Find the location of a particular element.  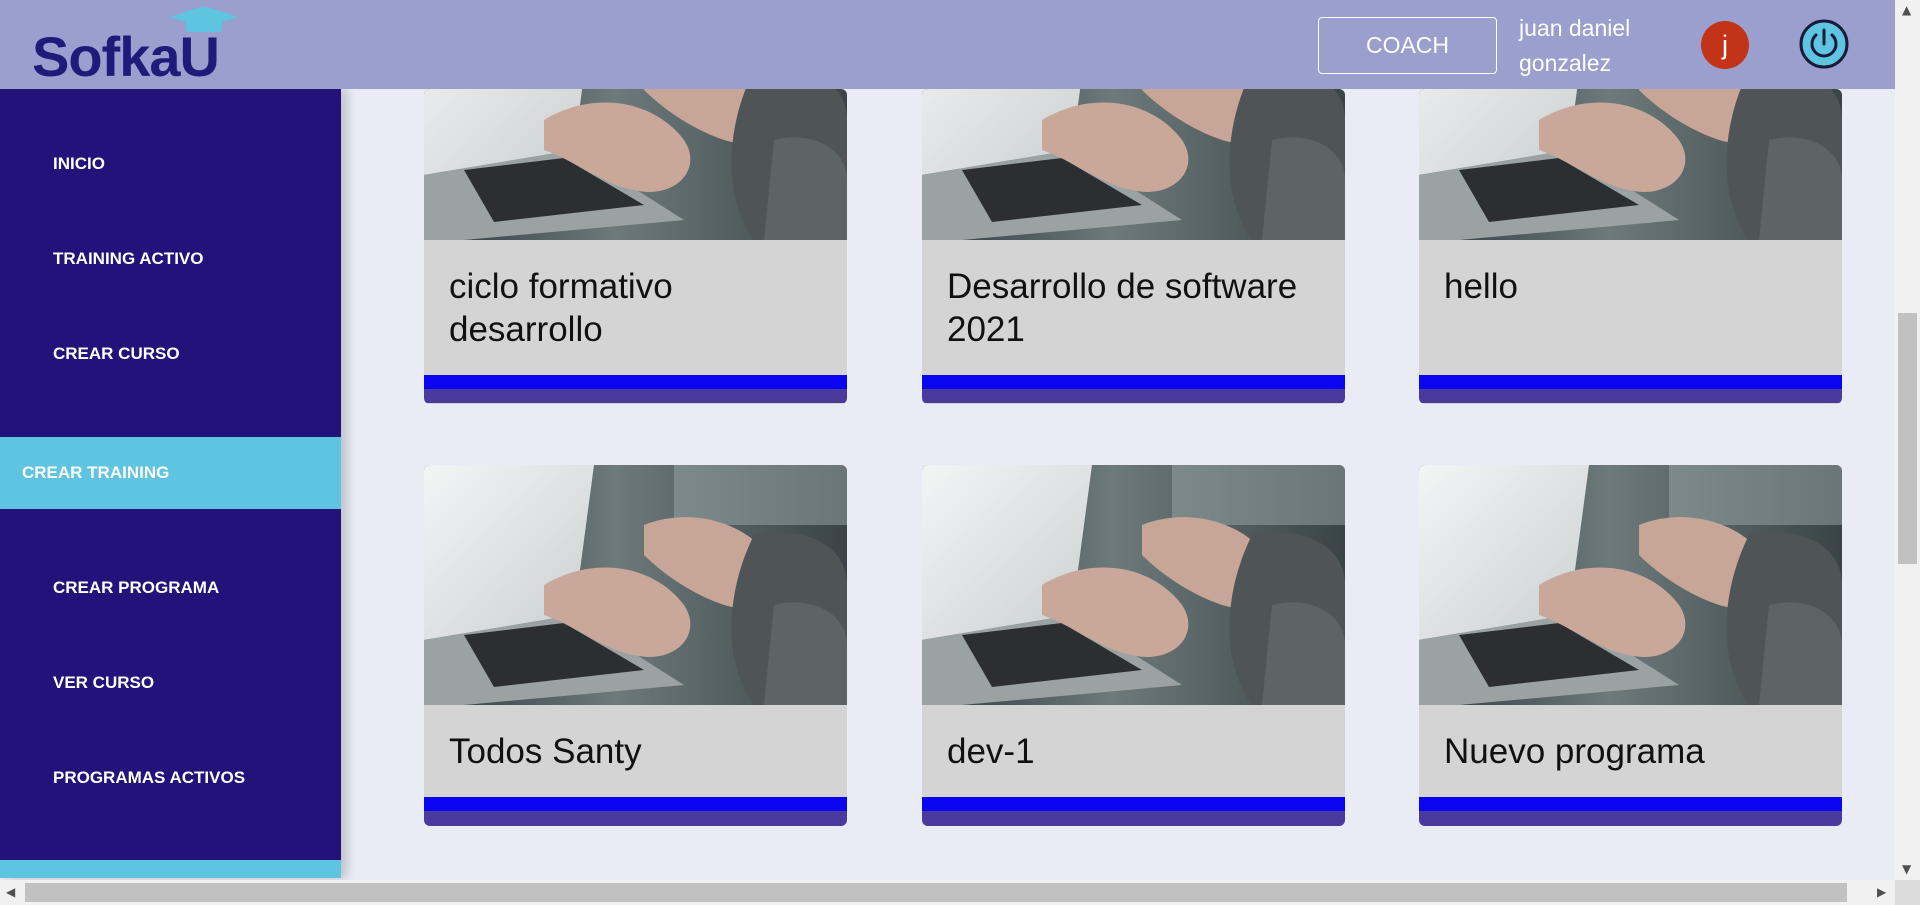

horizontal-scrollbar-thumb is located at coordinates (936, 892).